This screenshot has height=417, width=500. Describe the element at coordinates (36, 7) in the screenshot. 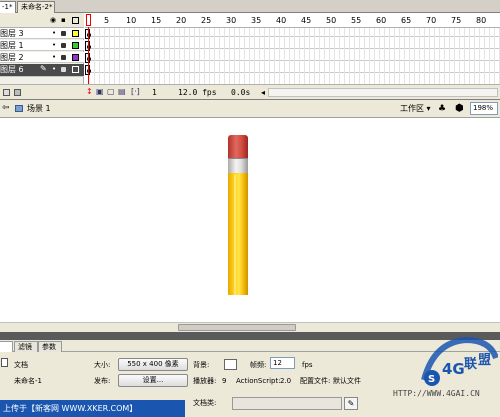

I see `document-tab-2: 未命名-2*` at that location.